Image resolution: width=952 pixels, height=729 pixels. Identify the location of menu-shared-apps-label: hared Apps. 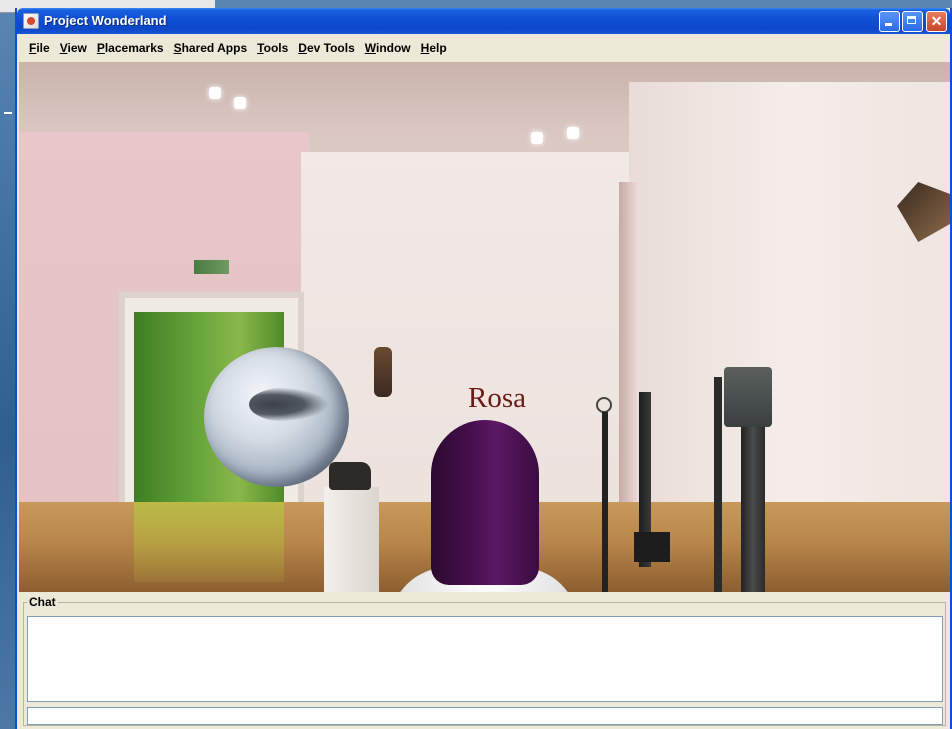
(214, 48).